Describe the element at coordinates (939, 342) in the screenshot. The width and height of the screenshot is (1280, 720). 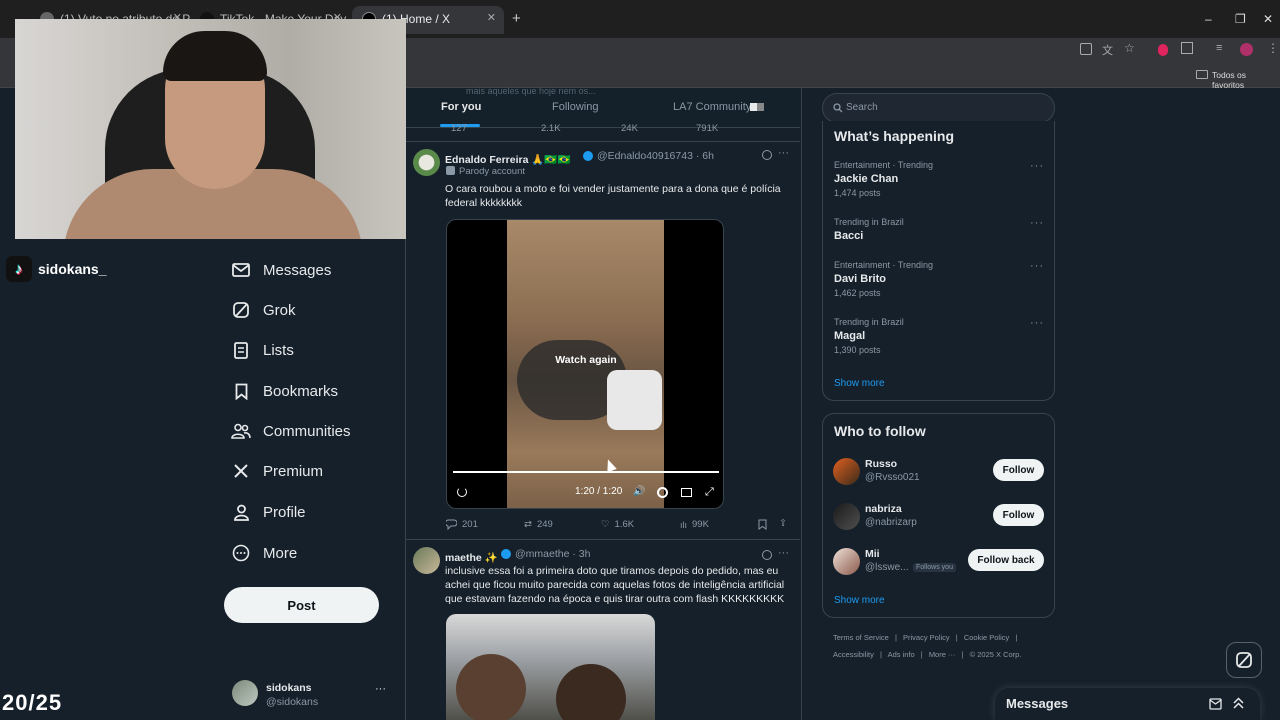
I see `trend-item: Trending in Brazil Magal 1,390 posts ···` at that location.